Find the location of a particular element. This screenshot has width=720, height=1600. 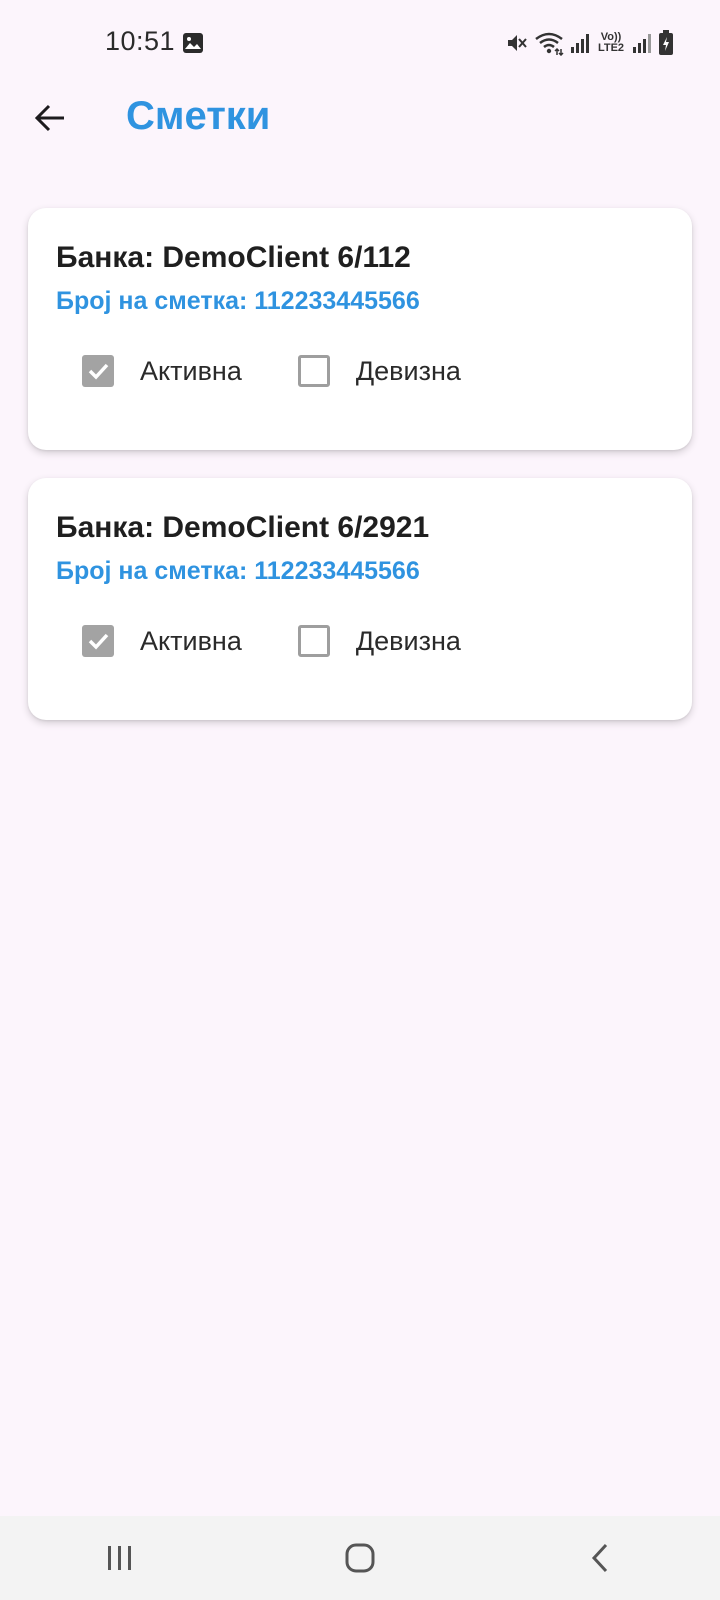

recent-apps-icon is located at coordinates (119, 1558).